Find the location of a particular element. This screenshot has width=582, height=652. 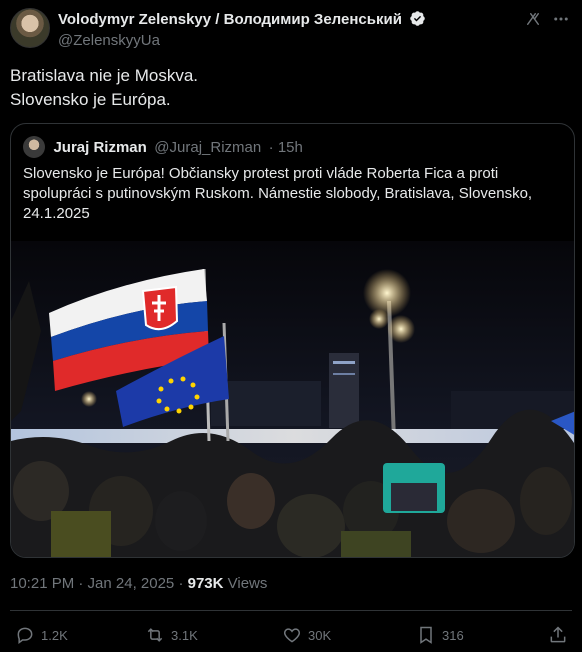

bookmark-icon is located at coordinates (426, 635).